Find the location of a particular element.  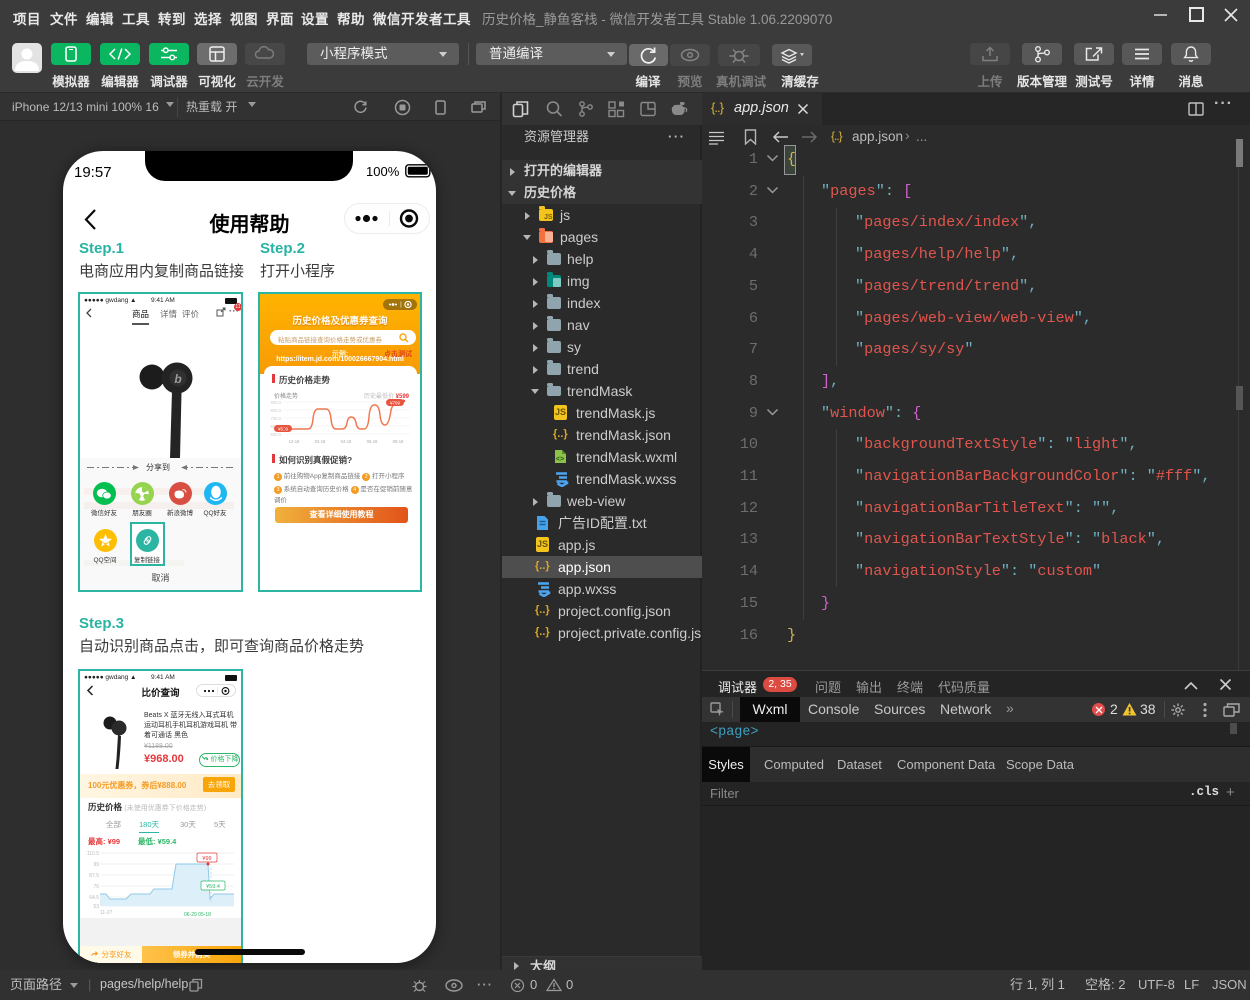

svg-text: 800.0 is located at coordinates (276, 410).